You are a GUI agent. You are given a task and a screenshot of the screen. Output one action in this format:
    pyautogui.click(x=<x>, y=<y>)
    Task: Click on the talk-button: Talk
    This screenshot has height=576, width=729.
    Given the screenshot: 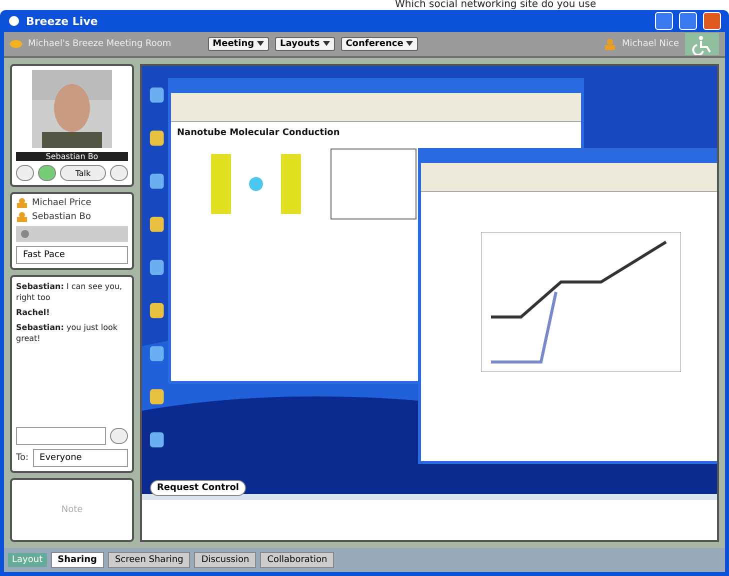 What is the action you would take?
    pyautogui.click(x=83, y=173)
    